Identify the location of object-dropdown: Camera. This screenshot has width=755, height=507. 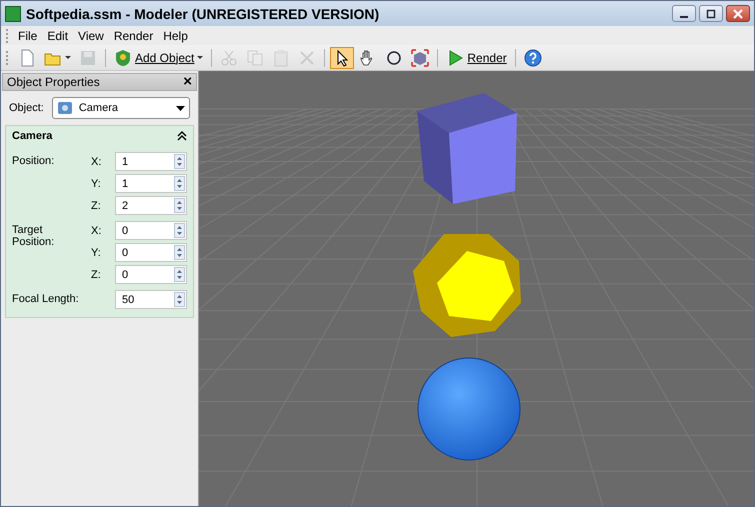
(121, 108).